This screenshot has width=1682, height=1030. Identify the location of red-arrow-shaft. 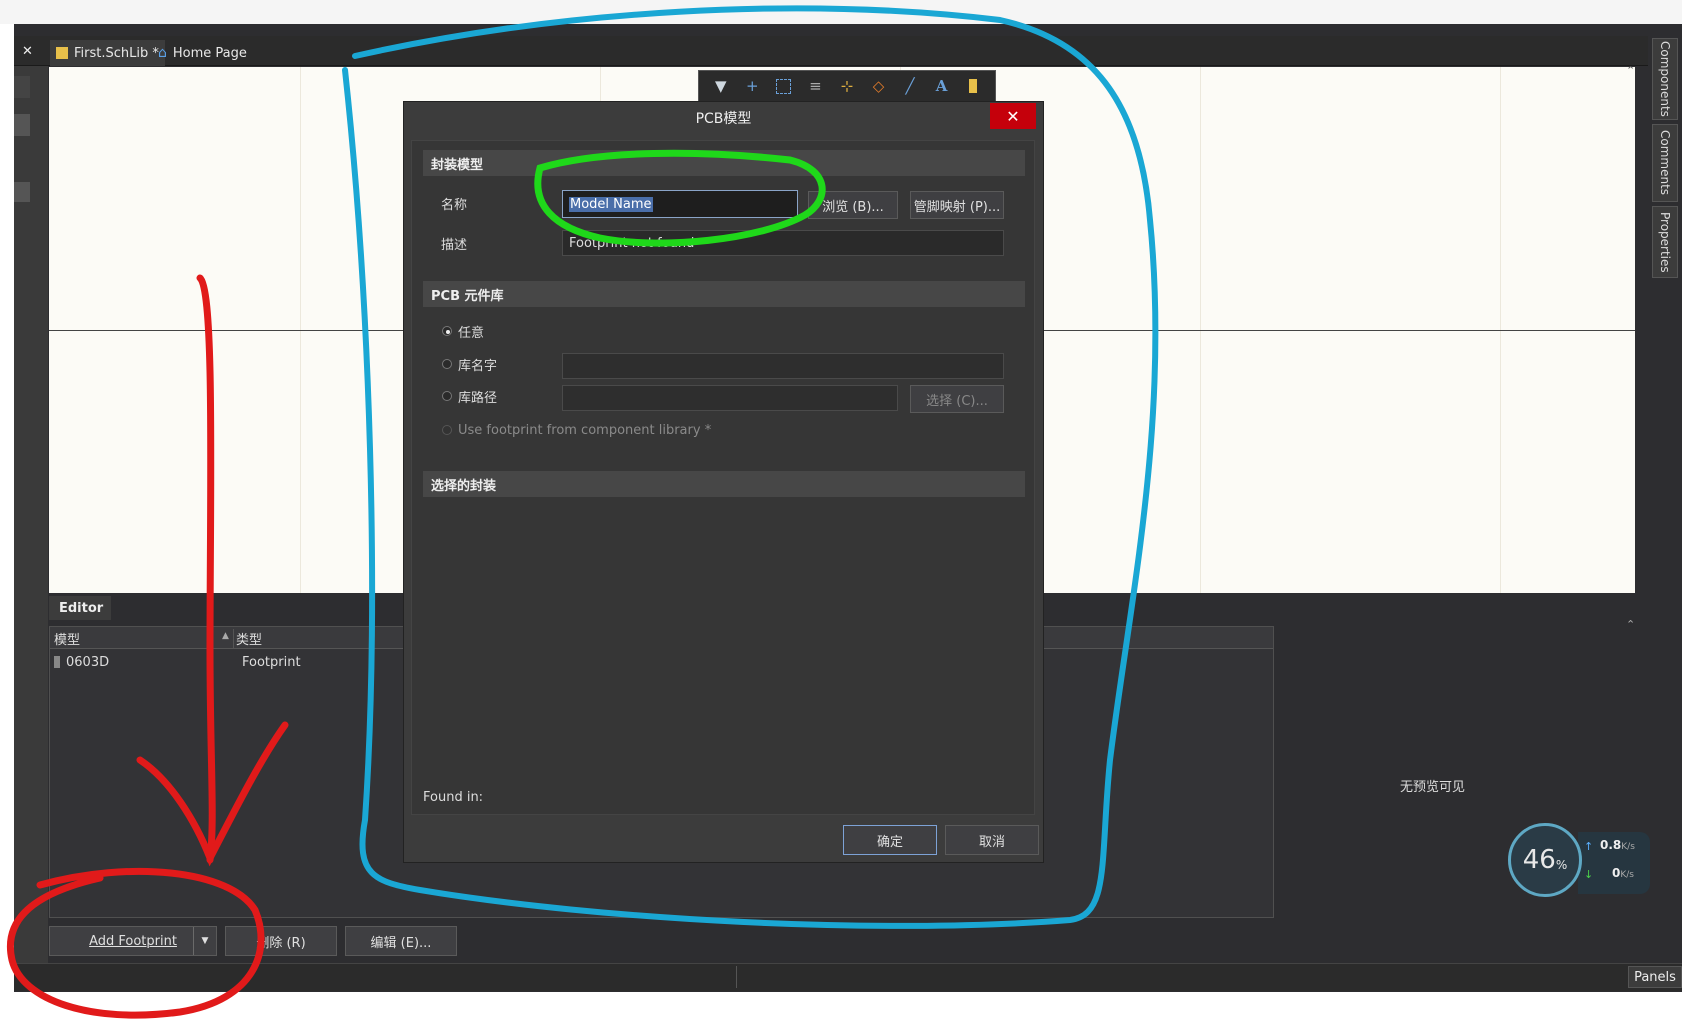
(206, 569).